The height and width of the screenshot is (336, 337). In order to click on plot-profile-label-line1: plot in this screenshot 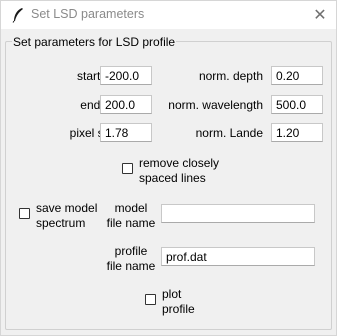, I will do `click(172, 294)`.